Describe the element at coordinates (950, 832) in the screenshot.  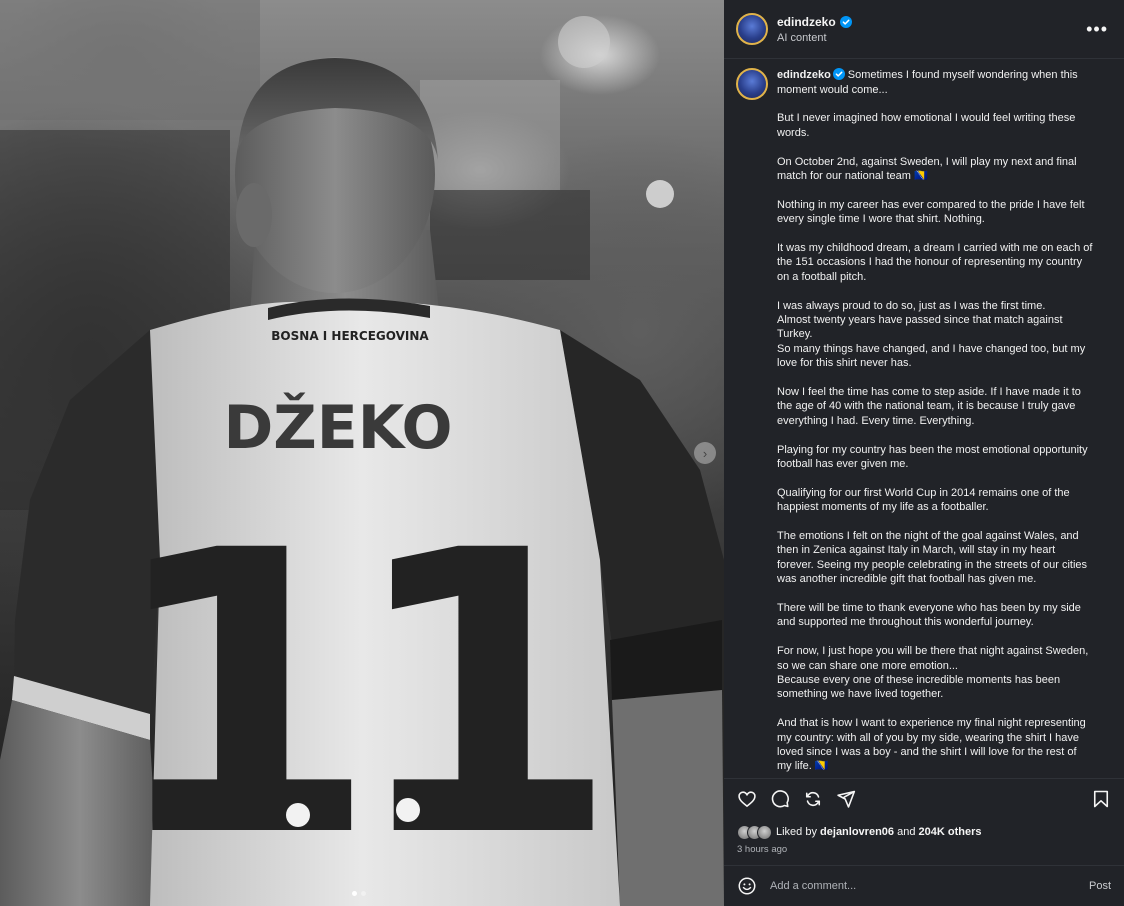
I see `likes-others: 204K others` at that location.